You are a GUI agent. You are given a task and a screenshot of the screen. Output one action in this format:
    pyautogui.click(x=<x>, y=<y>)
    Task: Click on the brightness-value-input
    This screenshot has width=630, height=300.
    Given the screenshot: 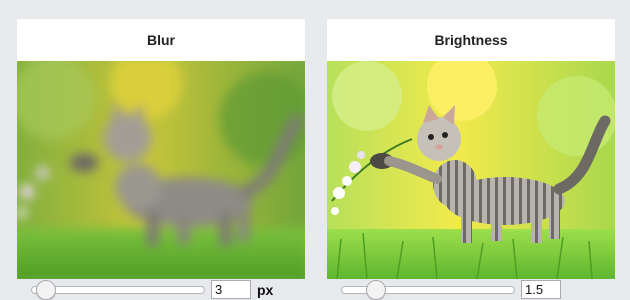 What is the action you would take?
    pyautogui.click(x=541, y=289)
    